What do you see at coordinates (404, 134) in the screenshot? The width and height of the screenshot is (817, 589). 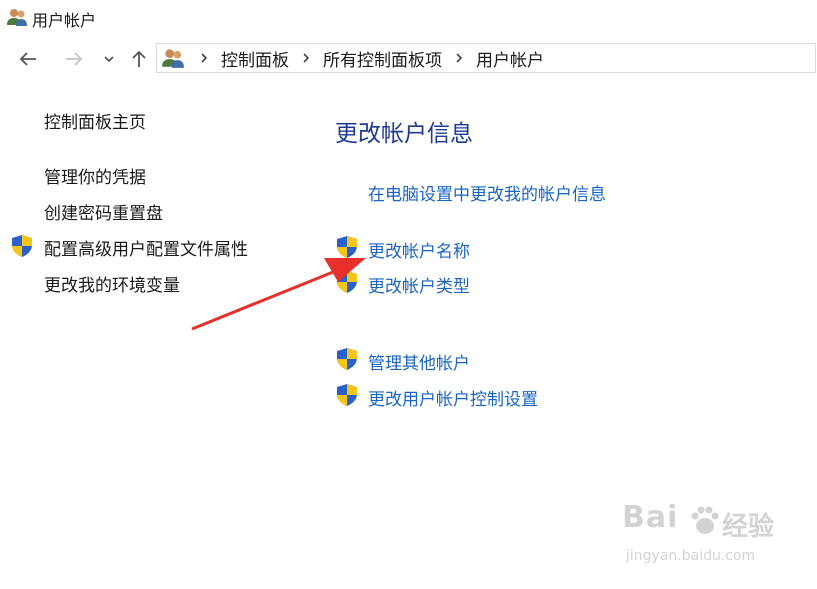 I see `page-heading: 更改帐户信息` at bounding box center [404, 134].